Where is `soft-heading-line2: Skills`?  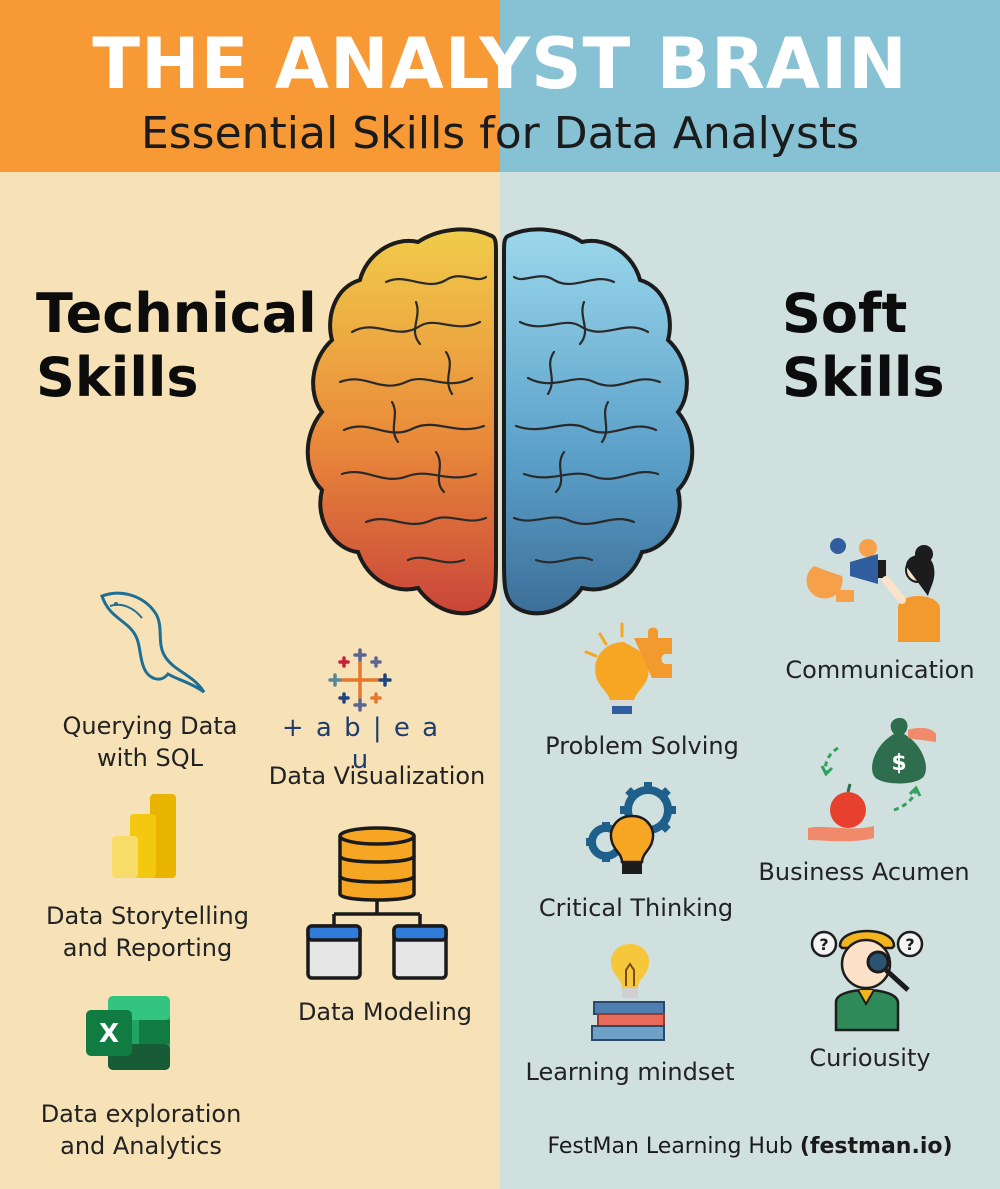 soft-heading-line2: Skills is located at coordinates (863, 377).